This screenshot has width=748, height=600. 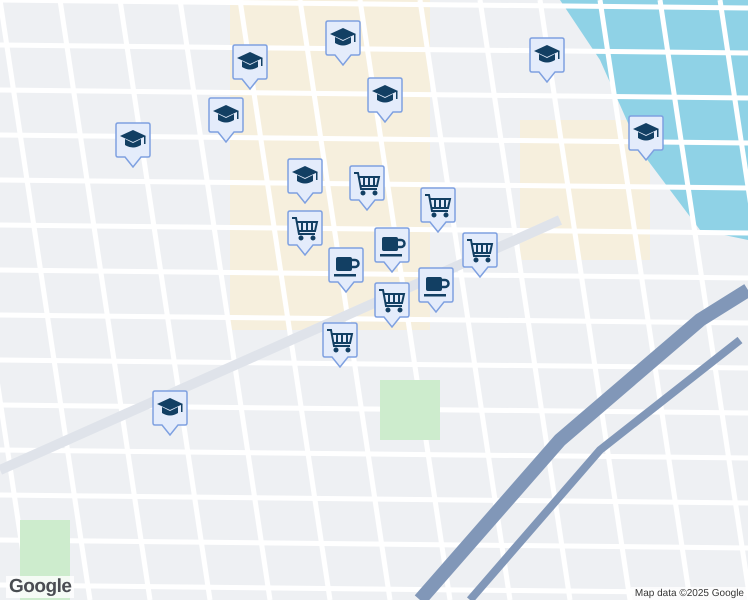 What do you see at coordinates (40, 587) in the screenshot?
I see `google-logo: Google` at bounding box center [40, 587].